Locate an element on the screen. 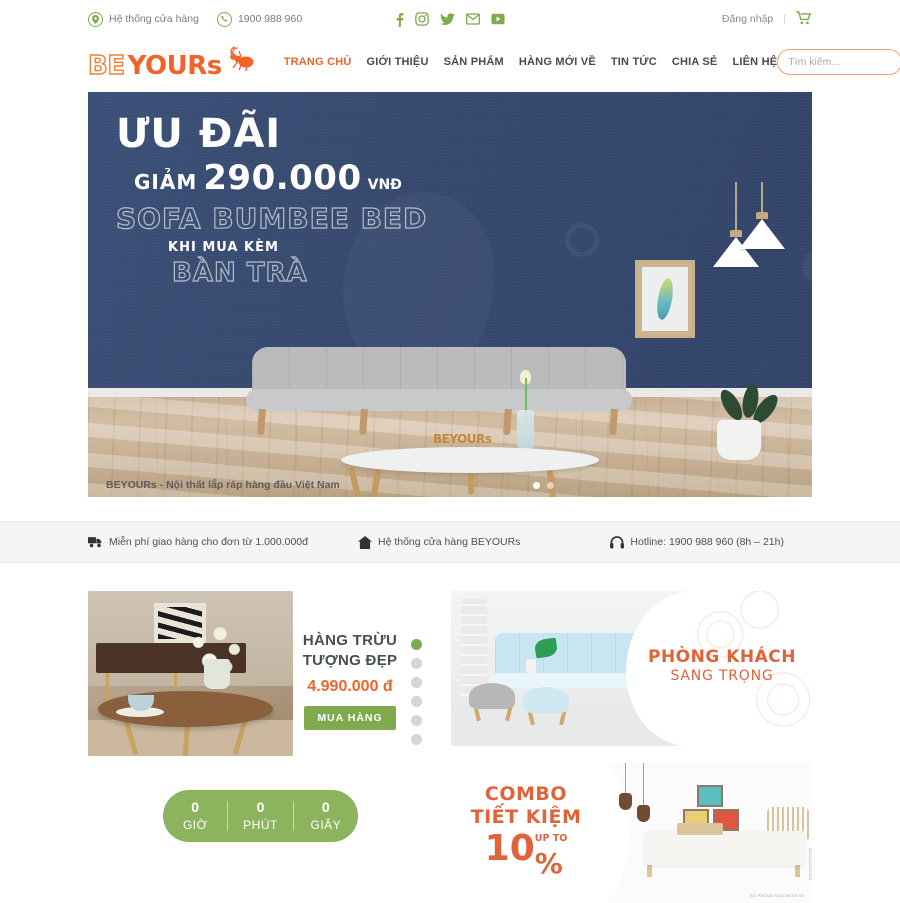  featured-product-title-line2: TƯỢNG ĐẸP is located at coordinates (350, 660).